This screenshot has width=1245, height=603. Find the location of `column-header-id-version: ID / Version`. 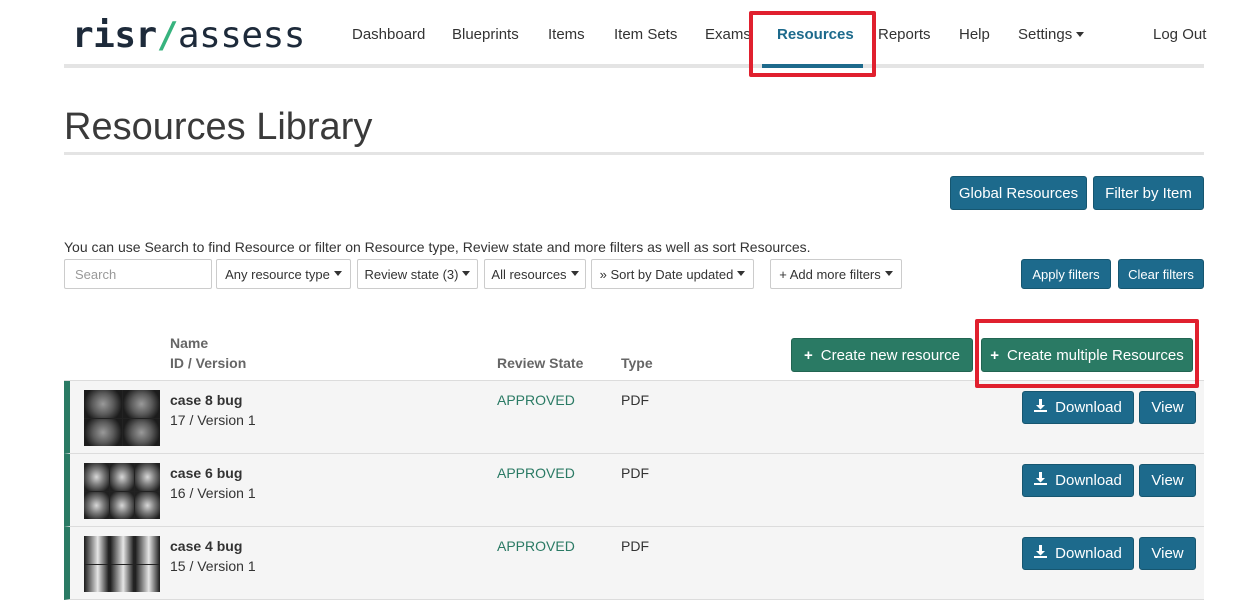

column-header-id-version: ID / Version is located at coordinates (208, 363).